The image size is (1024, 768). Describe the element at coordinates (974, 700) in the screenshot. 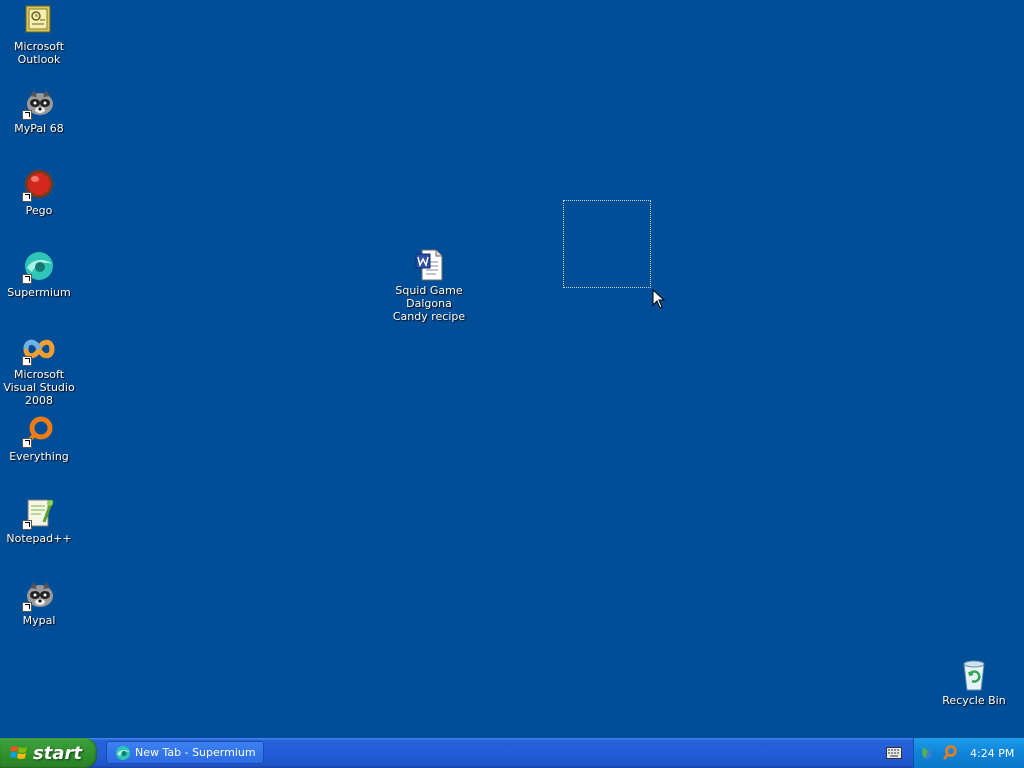

I see `desktop-icon-label: Recycle Bin` at that location.